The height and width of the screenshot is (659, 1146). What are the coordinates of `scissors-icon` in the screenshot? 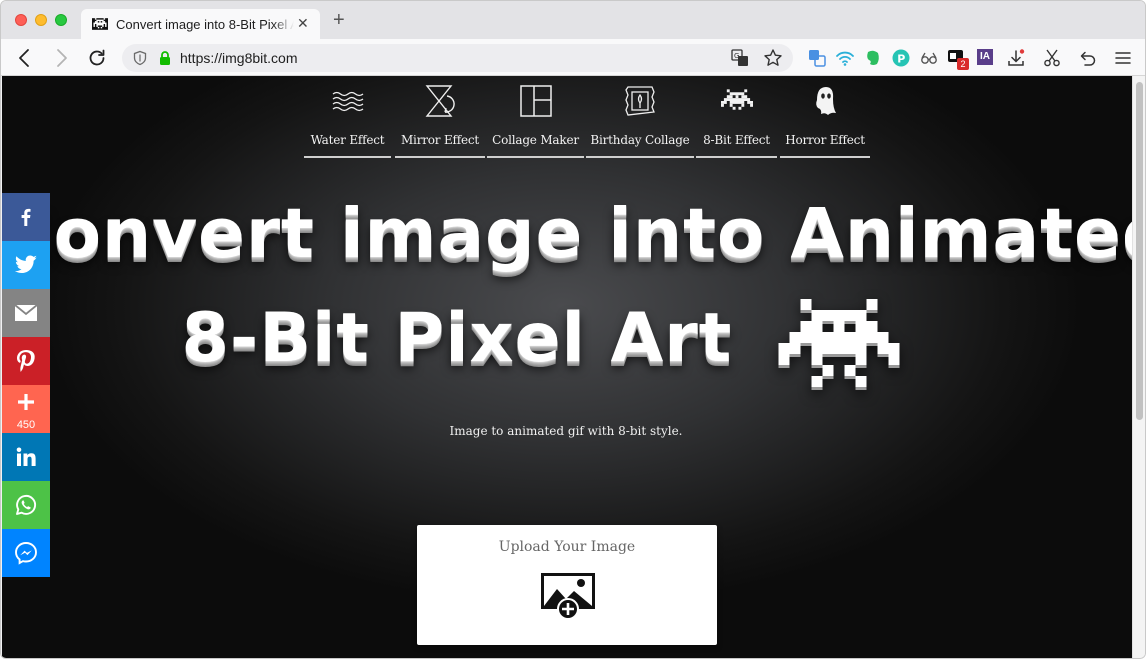 It's located at (1052, 58).